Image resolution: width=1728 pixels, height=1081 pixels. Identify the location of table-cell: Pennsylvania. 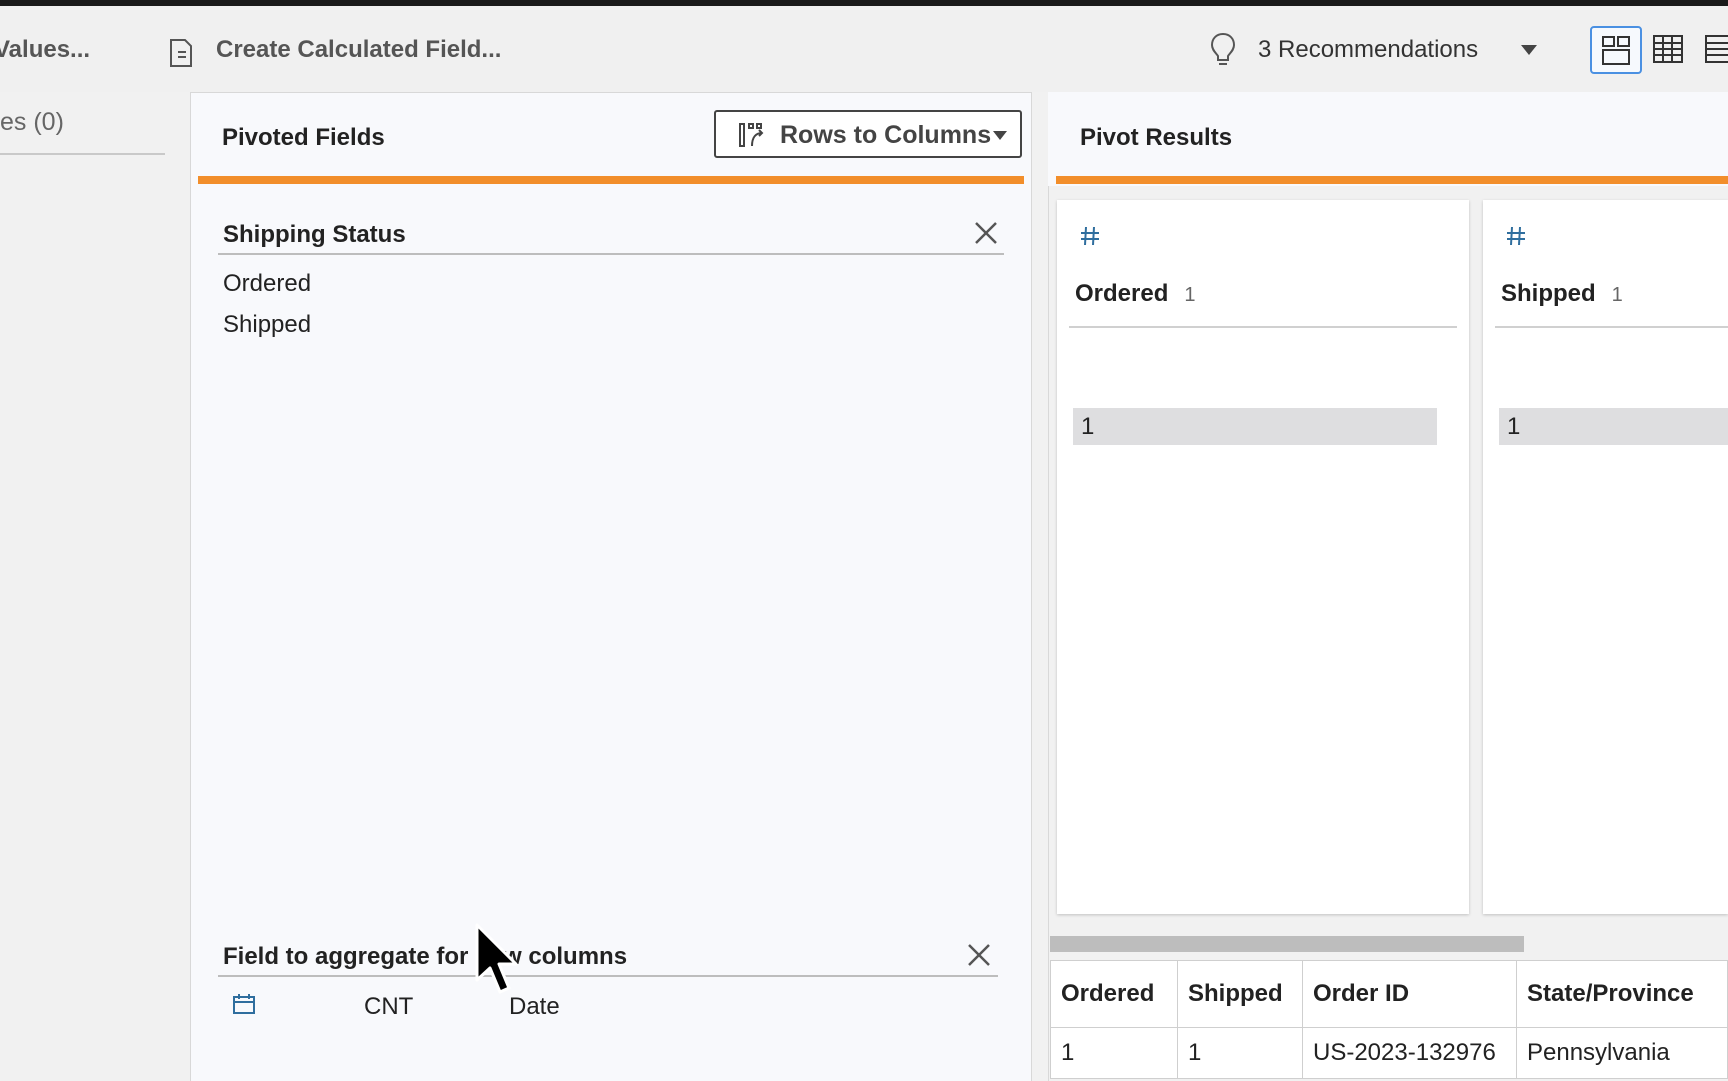
(1622, 1053).